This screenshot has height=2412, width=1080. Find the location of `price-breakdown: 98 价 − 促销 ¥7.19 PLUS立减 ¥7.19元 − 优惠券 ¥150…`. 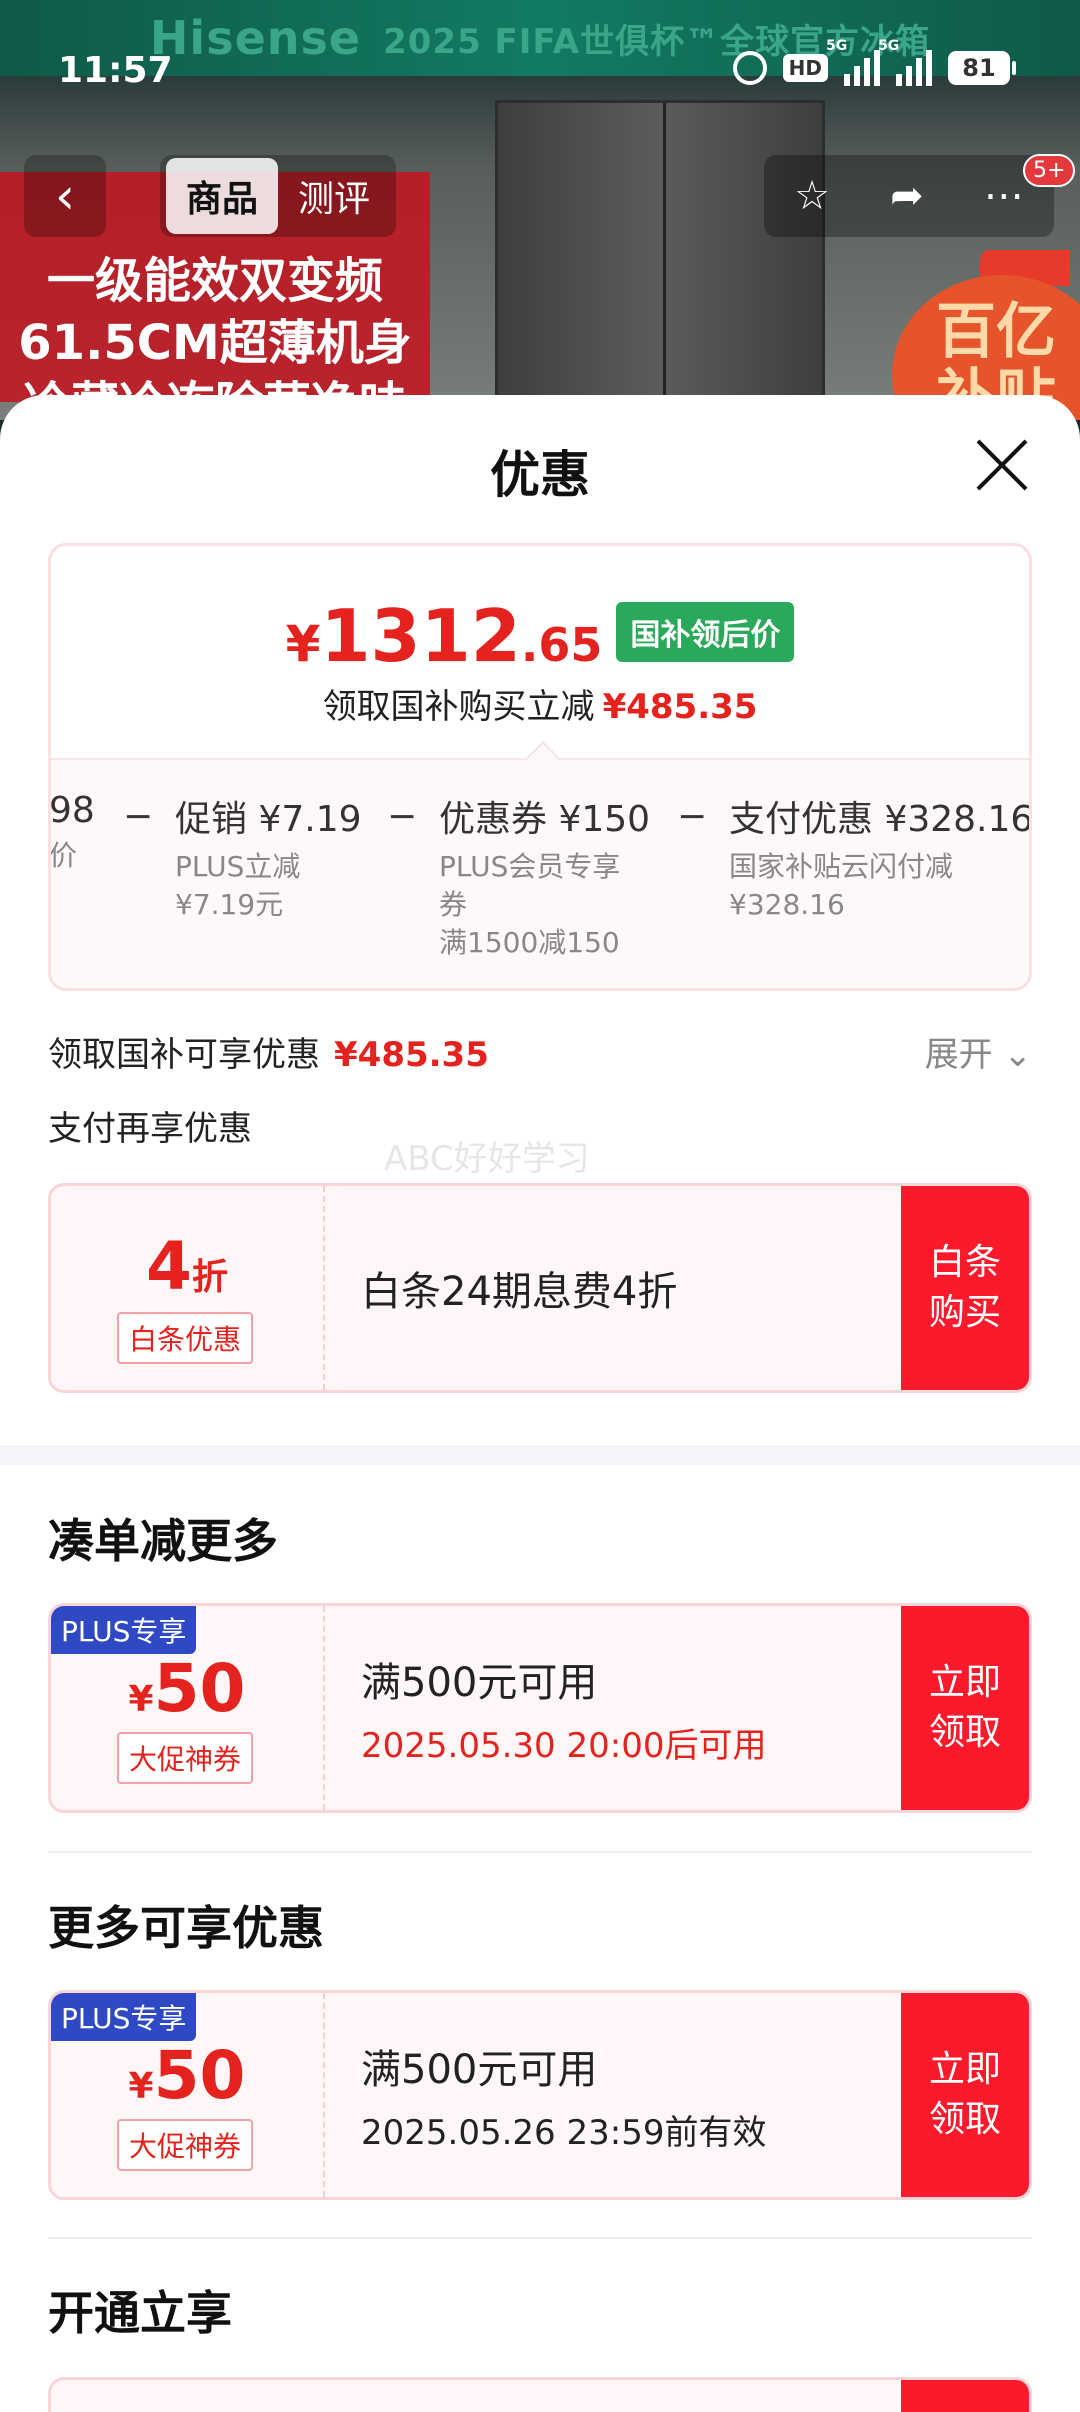

price-breakdown: 98 价 − 促销 ¥7.19 PLUS立减 ¥7.19元 − 优惠券 ¥150… is located at coordinates (540, 864).